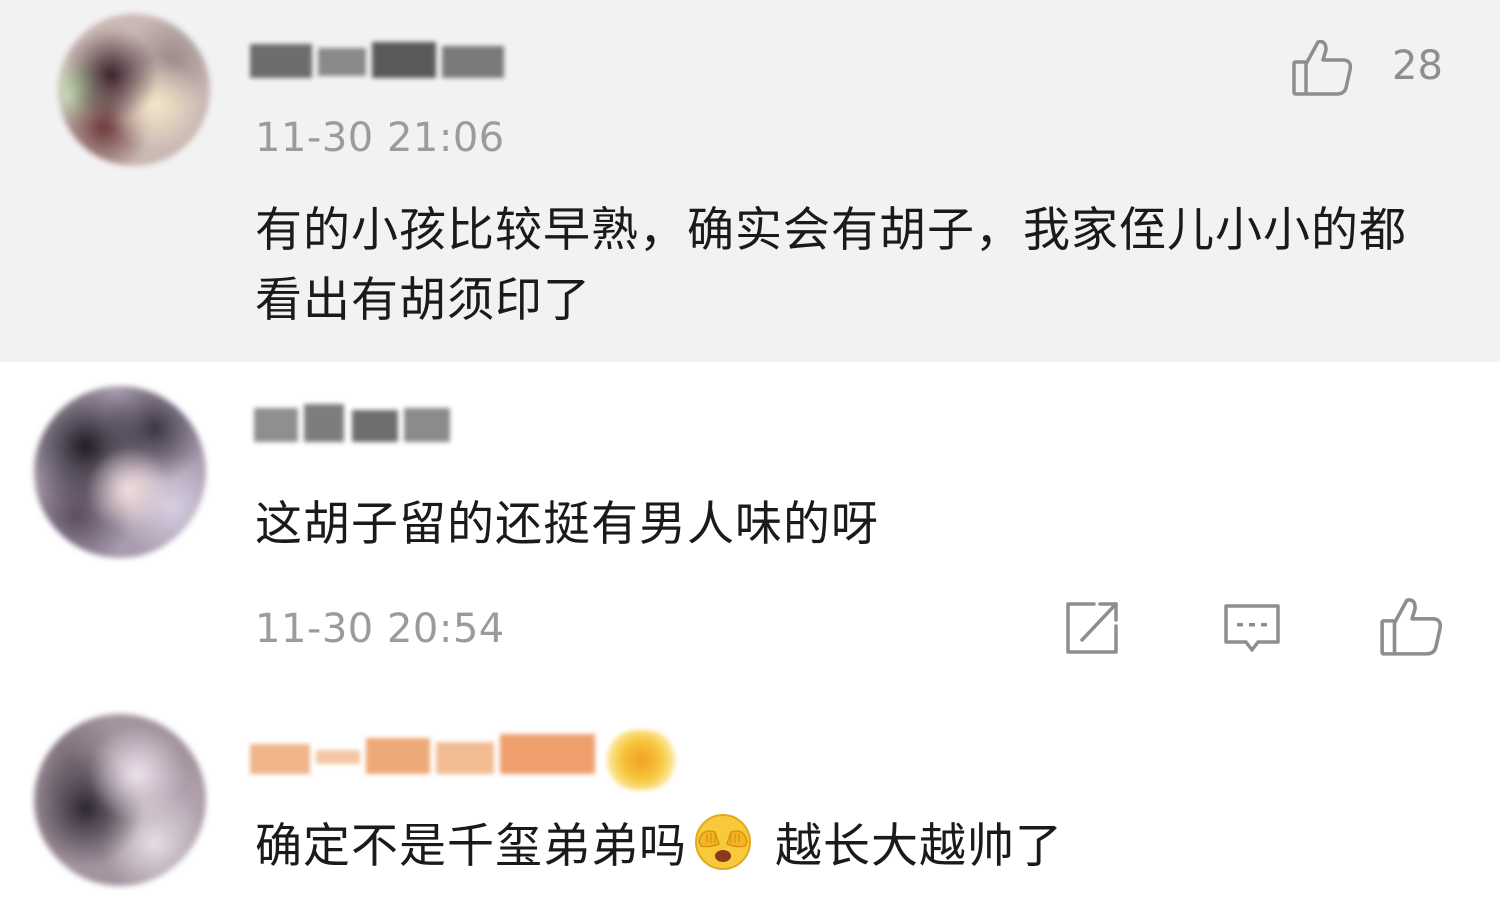 This screenshot has height=920, width=1500. I want to click on comment-text-part: 越长大越帅了, so click(911, 846).